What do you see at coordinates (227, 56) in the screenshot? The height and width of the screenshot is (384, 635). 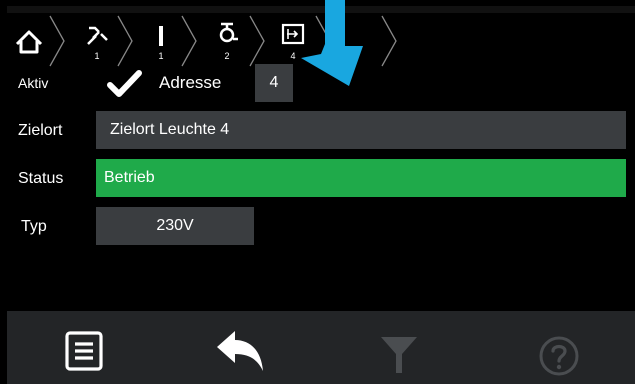 I see `breadcrumb-number: 2` at bounding box center [227, 56].